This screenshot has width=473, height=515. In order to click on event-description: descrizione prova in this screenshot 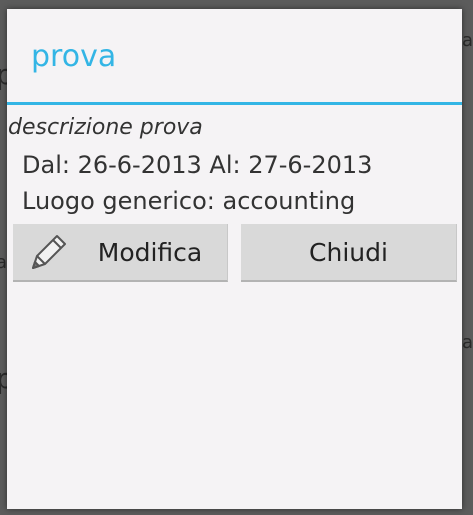, I will do `click(105, 127)`.